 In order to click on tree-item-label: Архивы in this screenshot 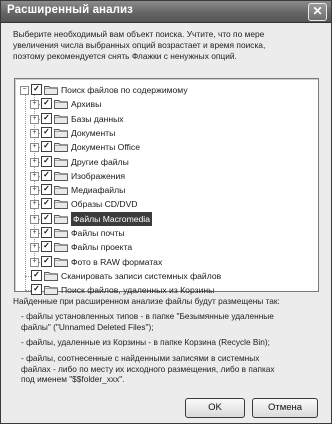, I will do `click(86, 104)`.